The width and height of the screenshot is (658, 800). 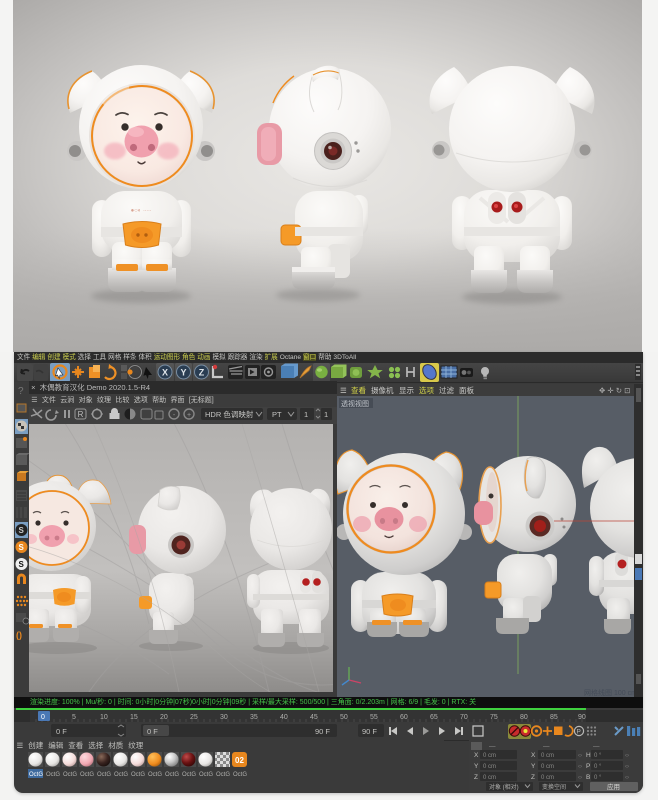 I want to click on svg-text: 应用, so click(x=613, y=786).